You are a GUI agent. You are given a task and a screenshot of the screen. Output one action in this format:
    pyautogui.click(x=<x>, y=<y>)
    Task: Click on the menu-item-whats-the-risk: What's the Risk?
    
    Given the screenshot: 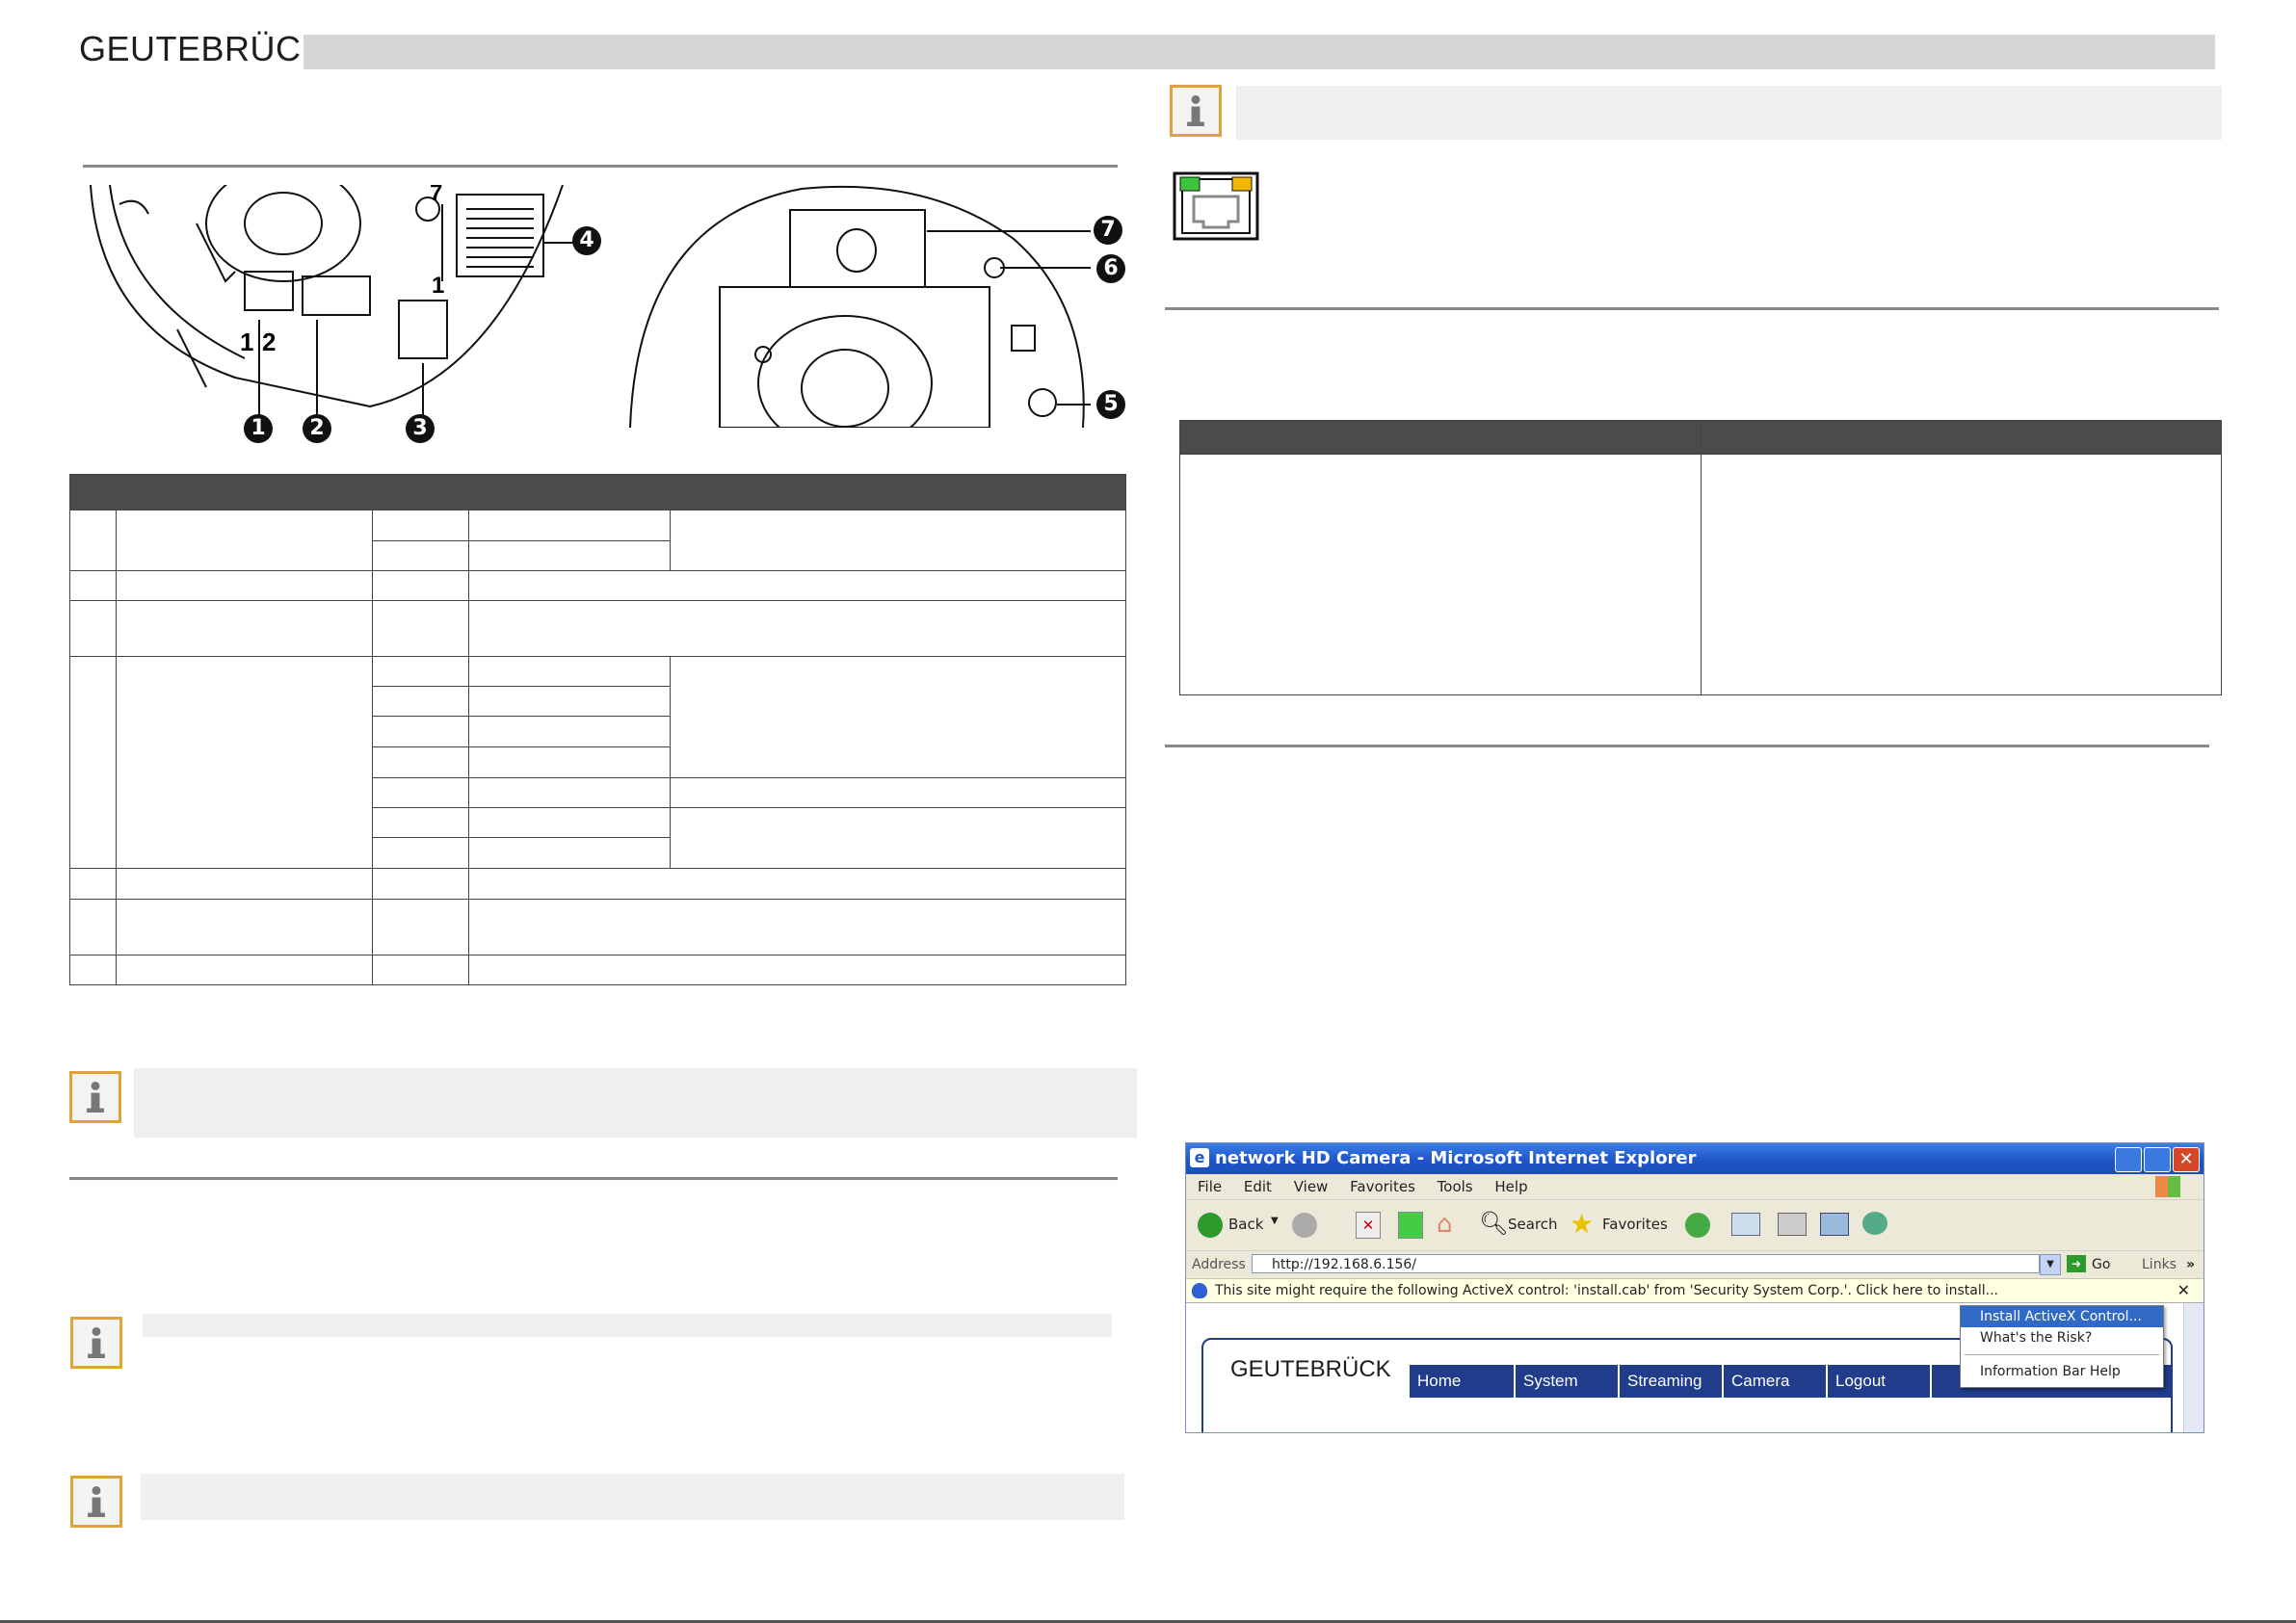 What is the action you would take?
    pyautogui.click(x=2062, y=1337)
    